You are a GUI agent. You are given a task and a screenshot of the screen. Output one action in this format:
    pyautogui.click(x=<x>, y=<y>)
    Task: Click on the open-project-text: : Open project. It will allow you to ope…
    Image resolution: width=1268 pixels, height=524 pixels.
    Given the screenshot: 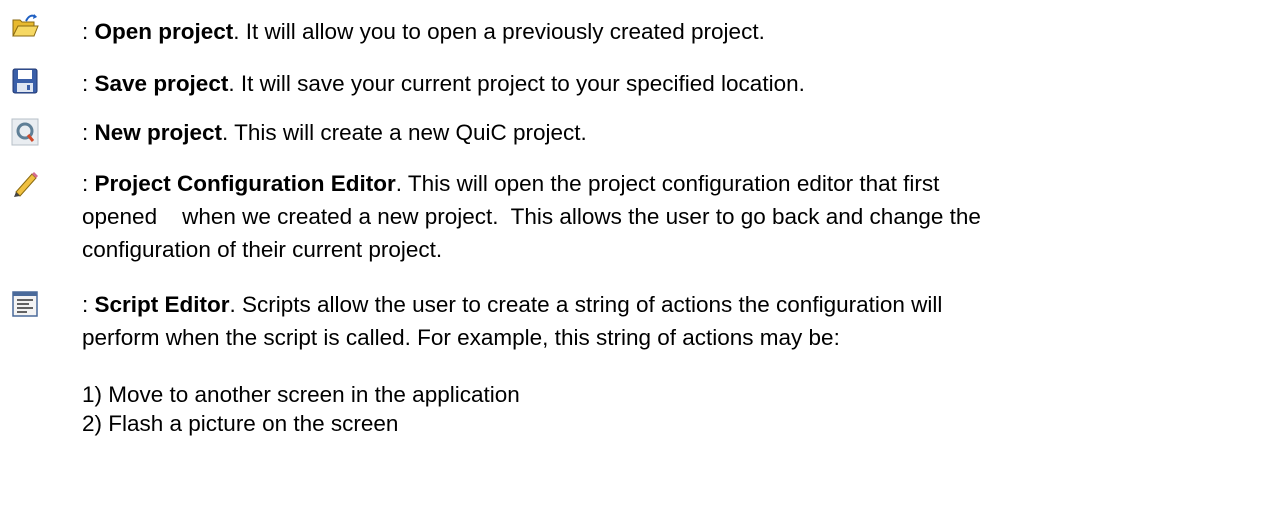 What is the action you would take?
    pyautogui.click(x=423, y=31)
    